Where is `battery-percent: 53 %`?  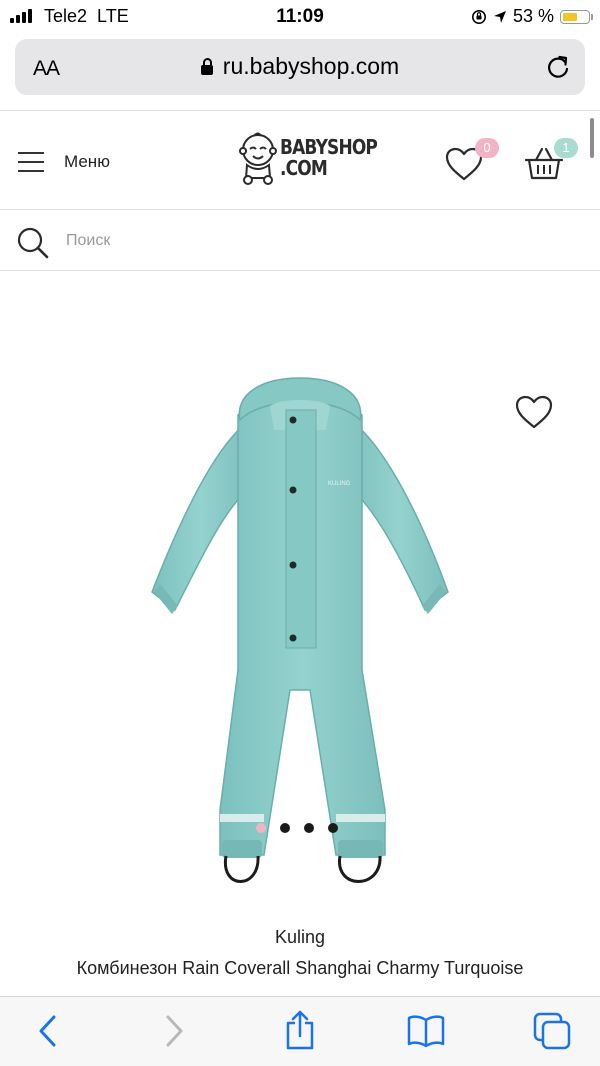 battery-percent: 53 % is located at coordinates (533, 16).